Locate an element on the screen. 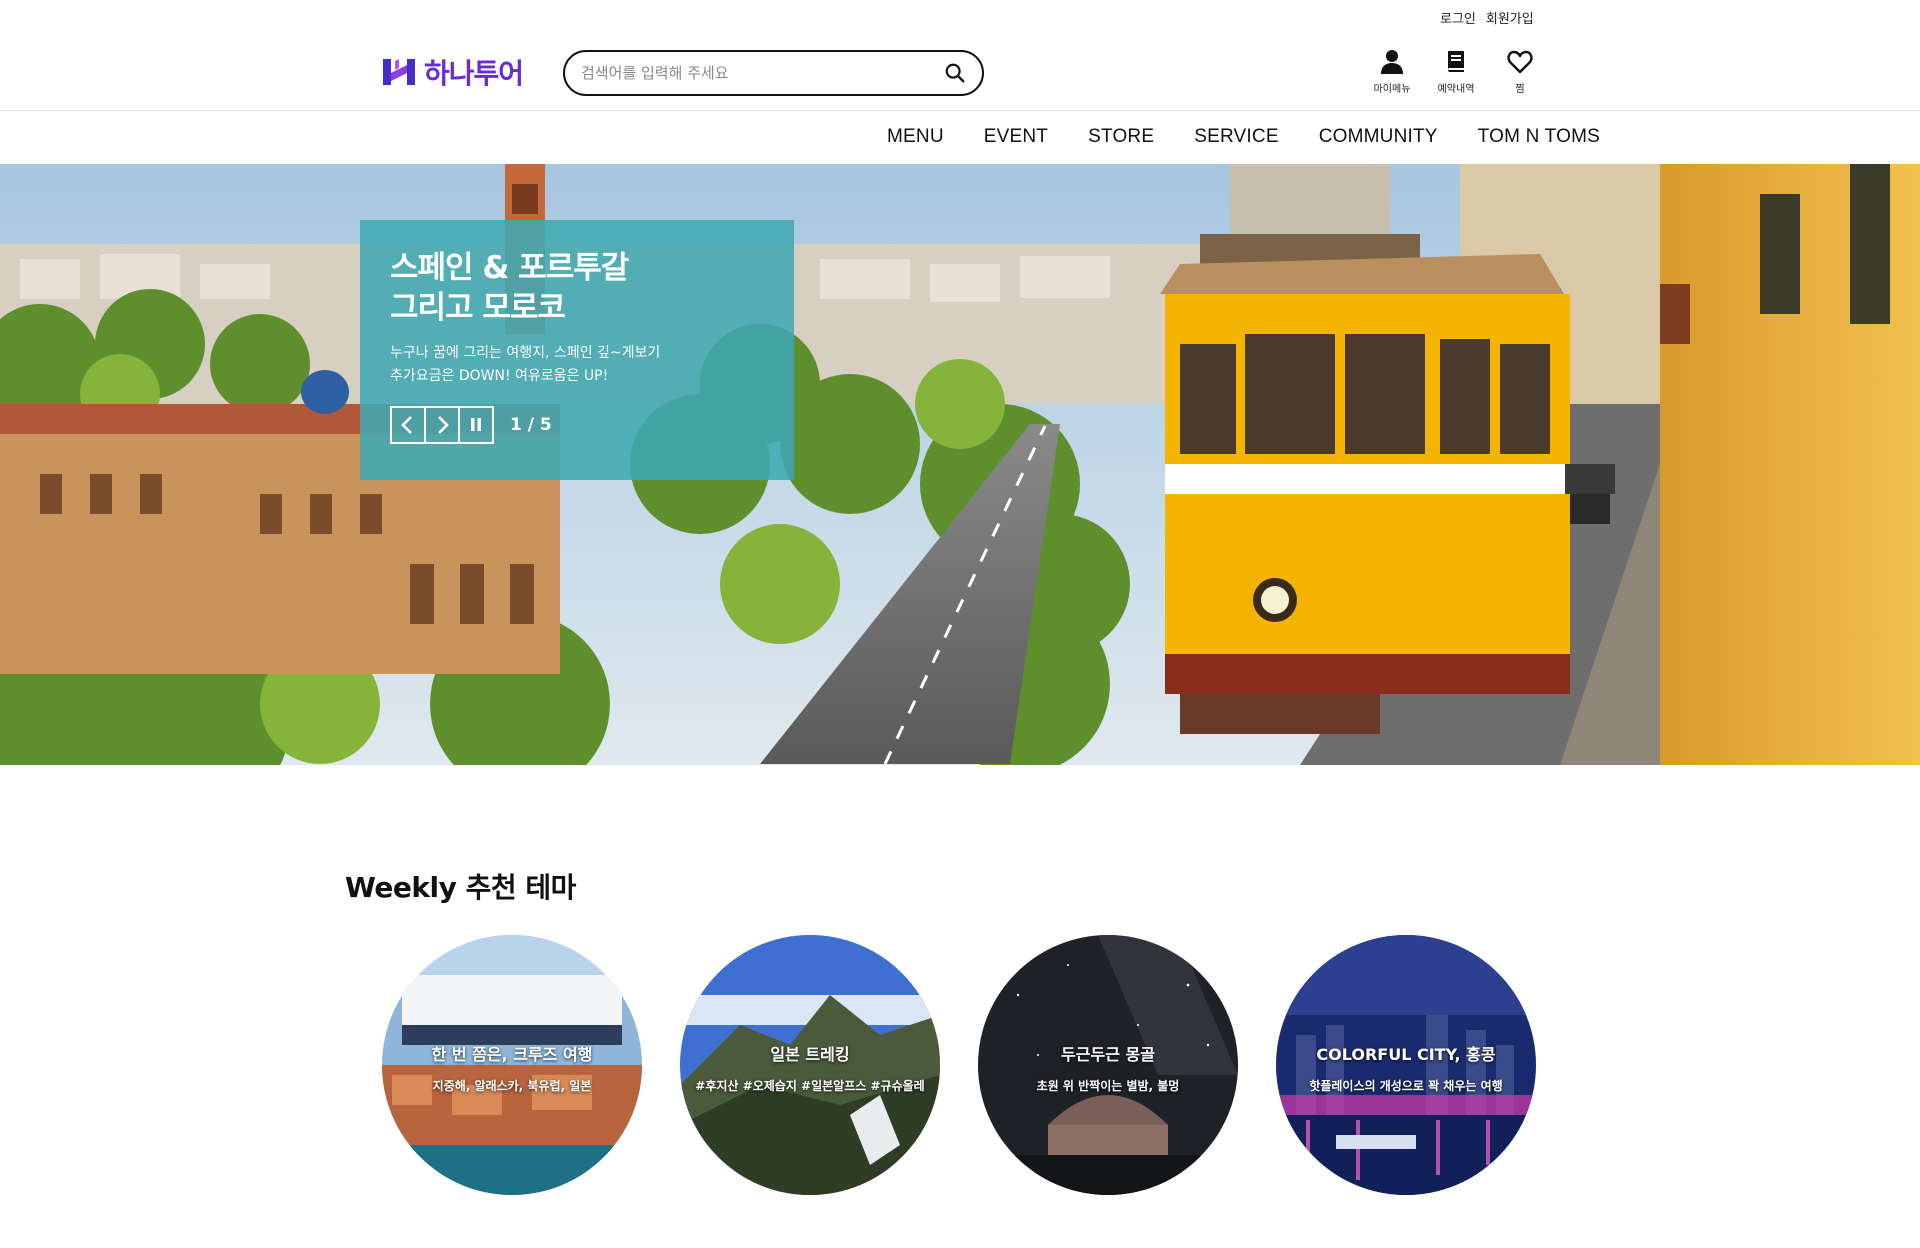 This screenshot has height=1248, width=1920. logo-text: 하나투어 is located at coordinates (474, 73).